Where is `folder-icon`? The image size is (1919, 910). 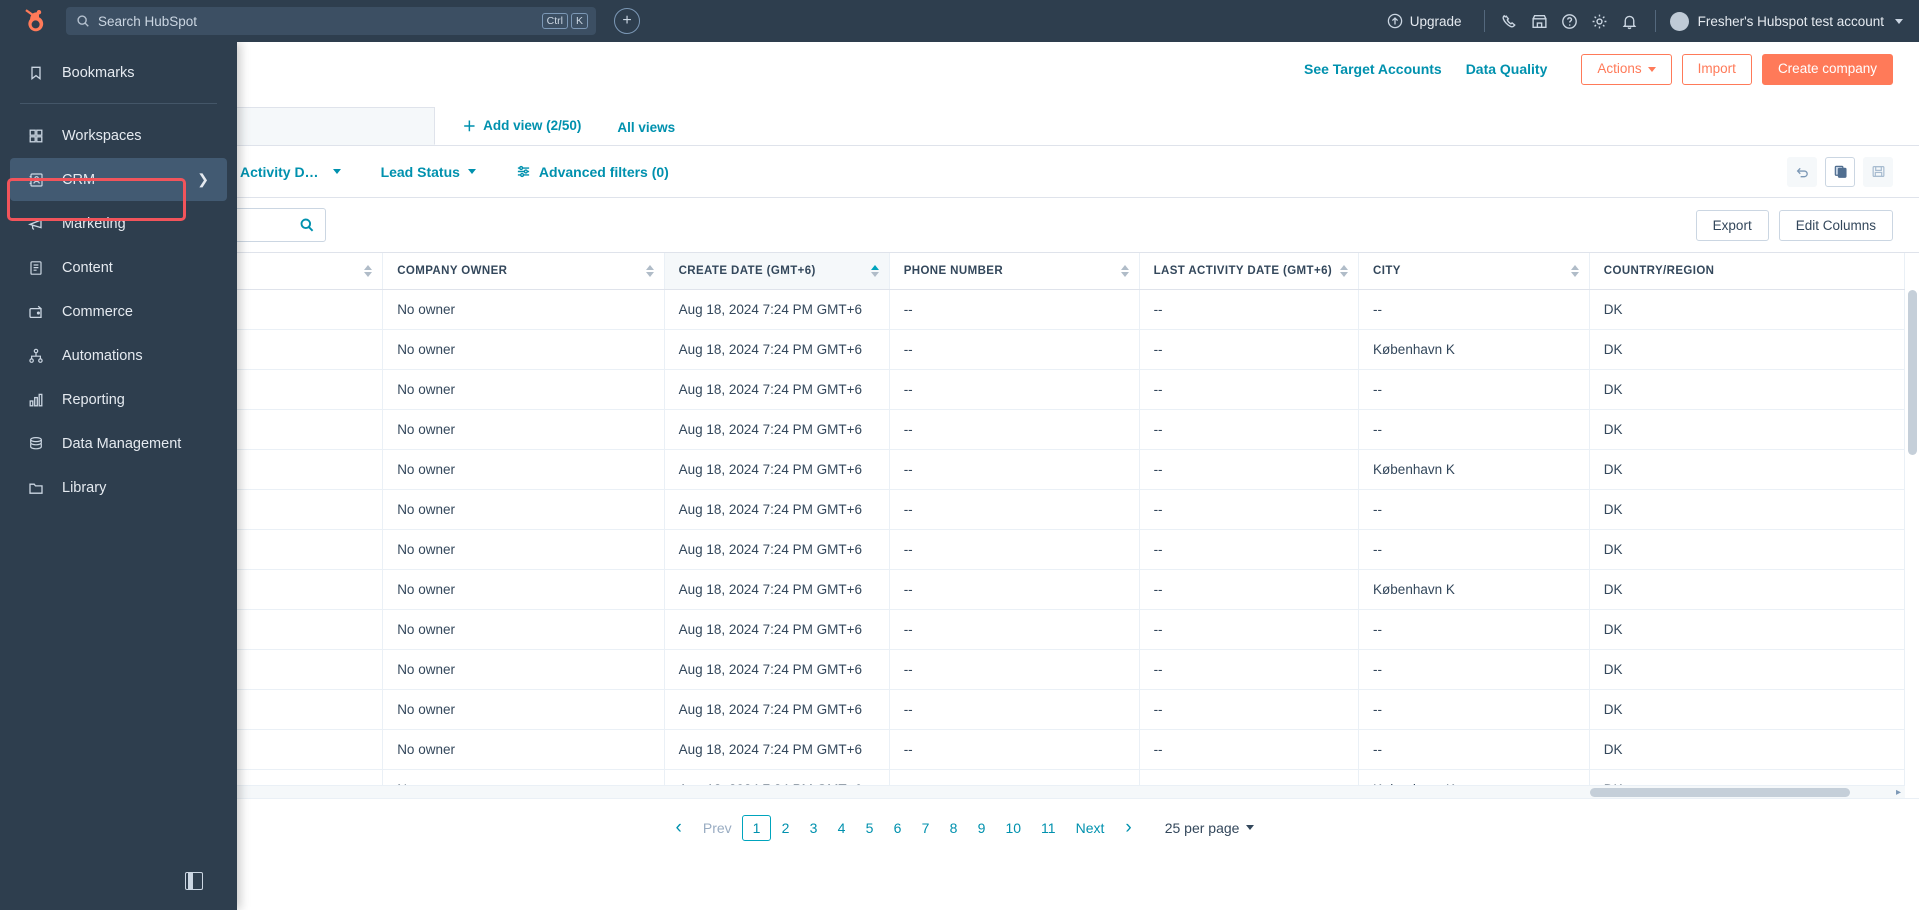
folder-icon is located at coordinates (39, 488).